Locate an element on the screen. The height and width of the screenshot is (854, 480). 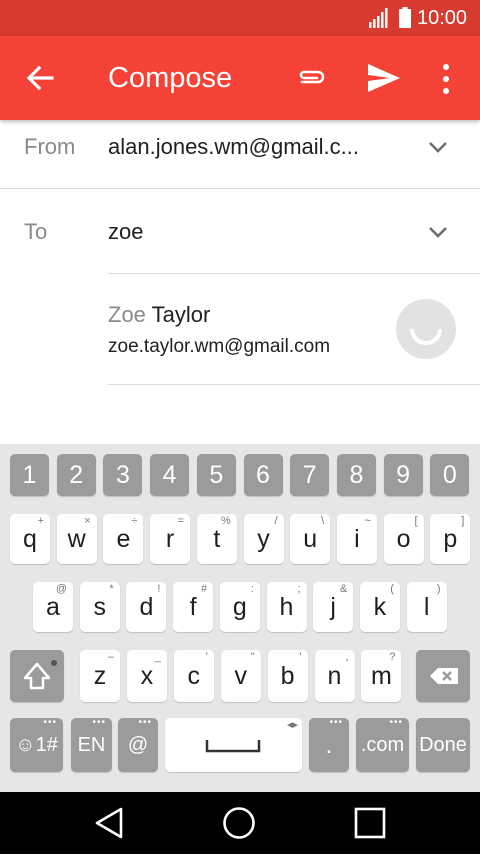
more-vert-icon is located at coordinates (446, 79).